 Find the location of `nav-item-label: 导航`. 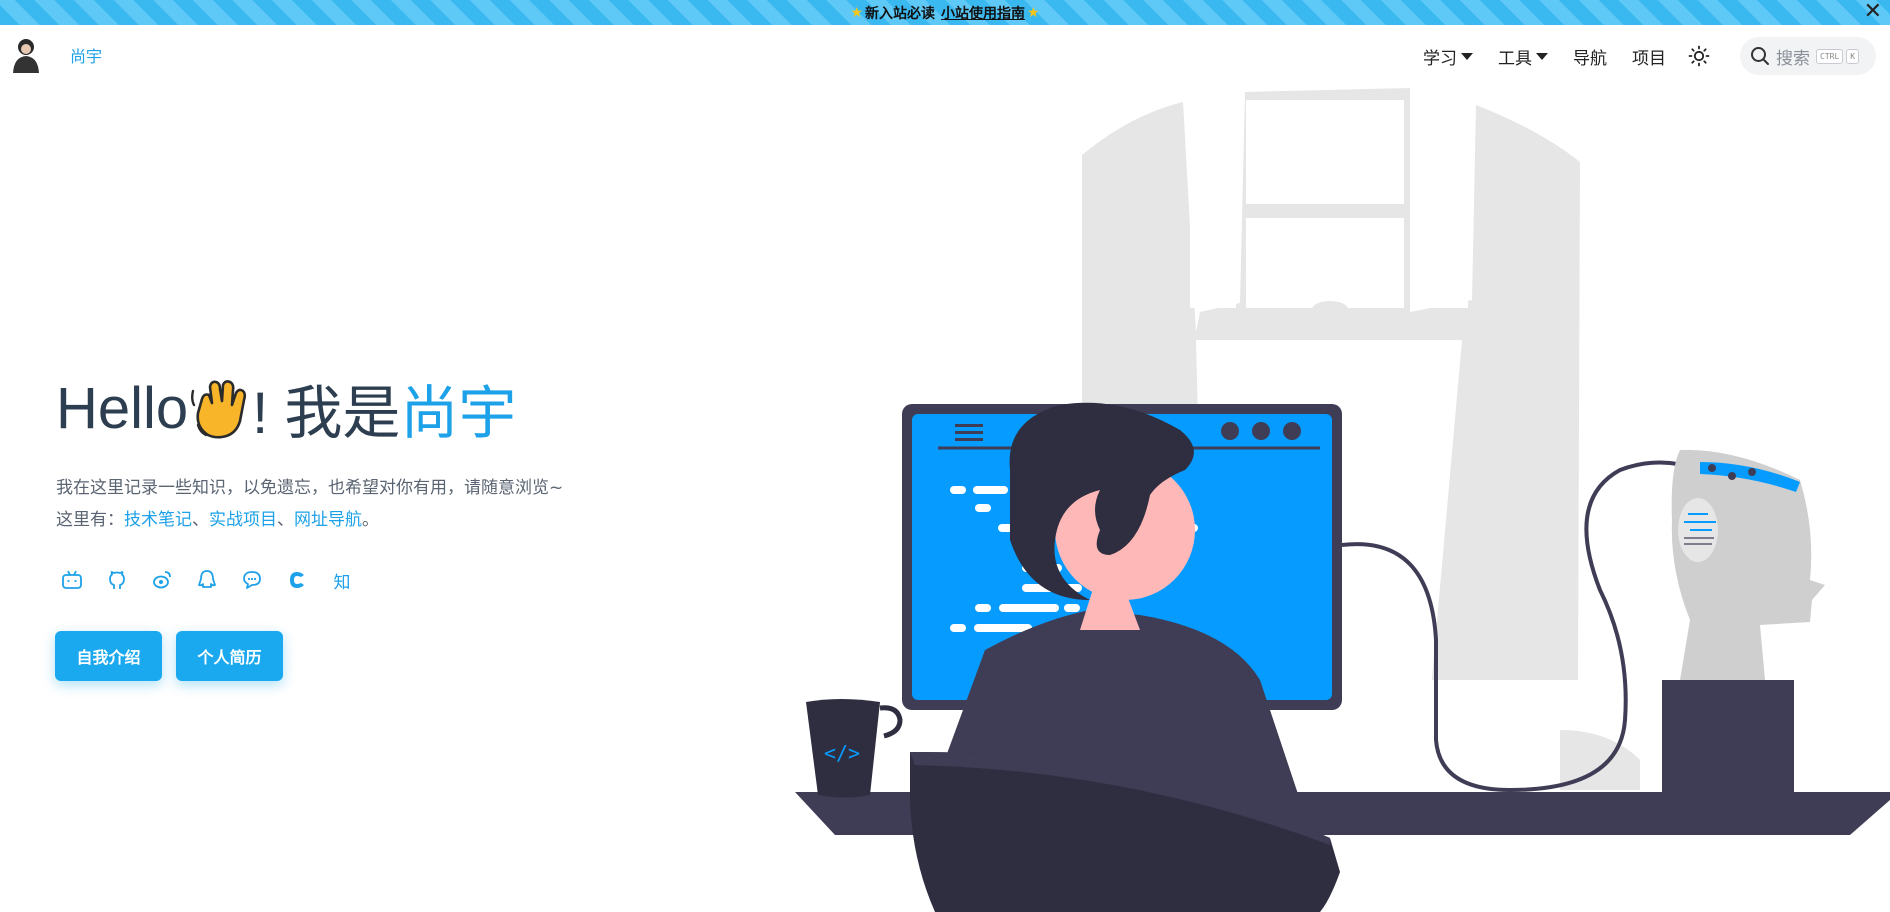

nav-item-label: 导航 is located at coordinates (1590, 58).